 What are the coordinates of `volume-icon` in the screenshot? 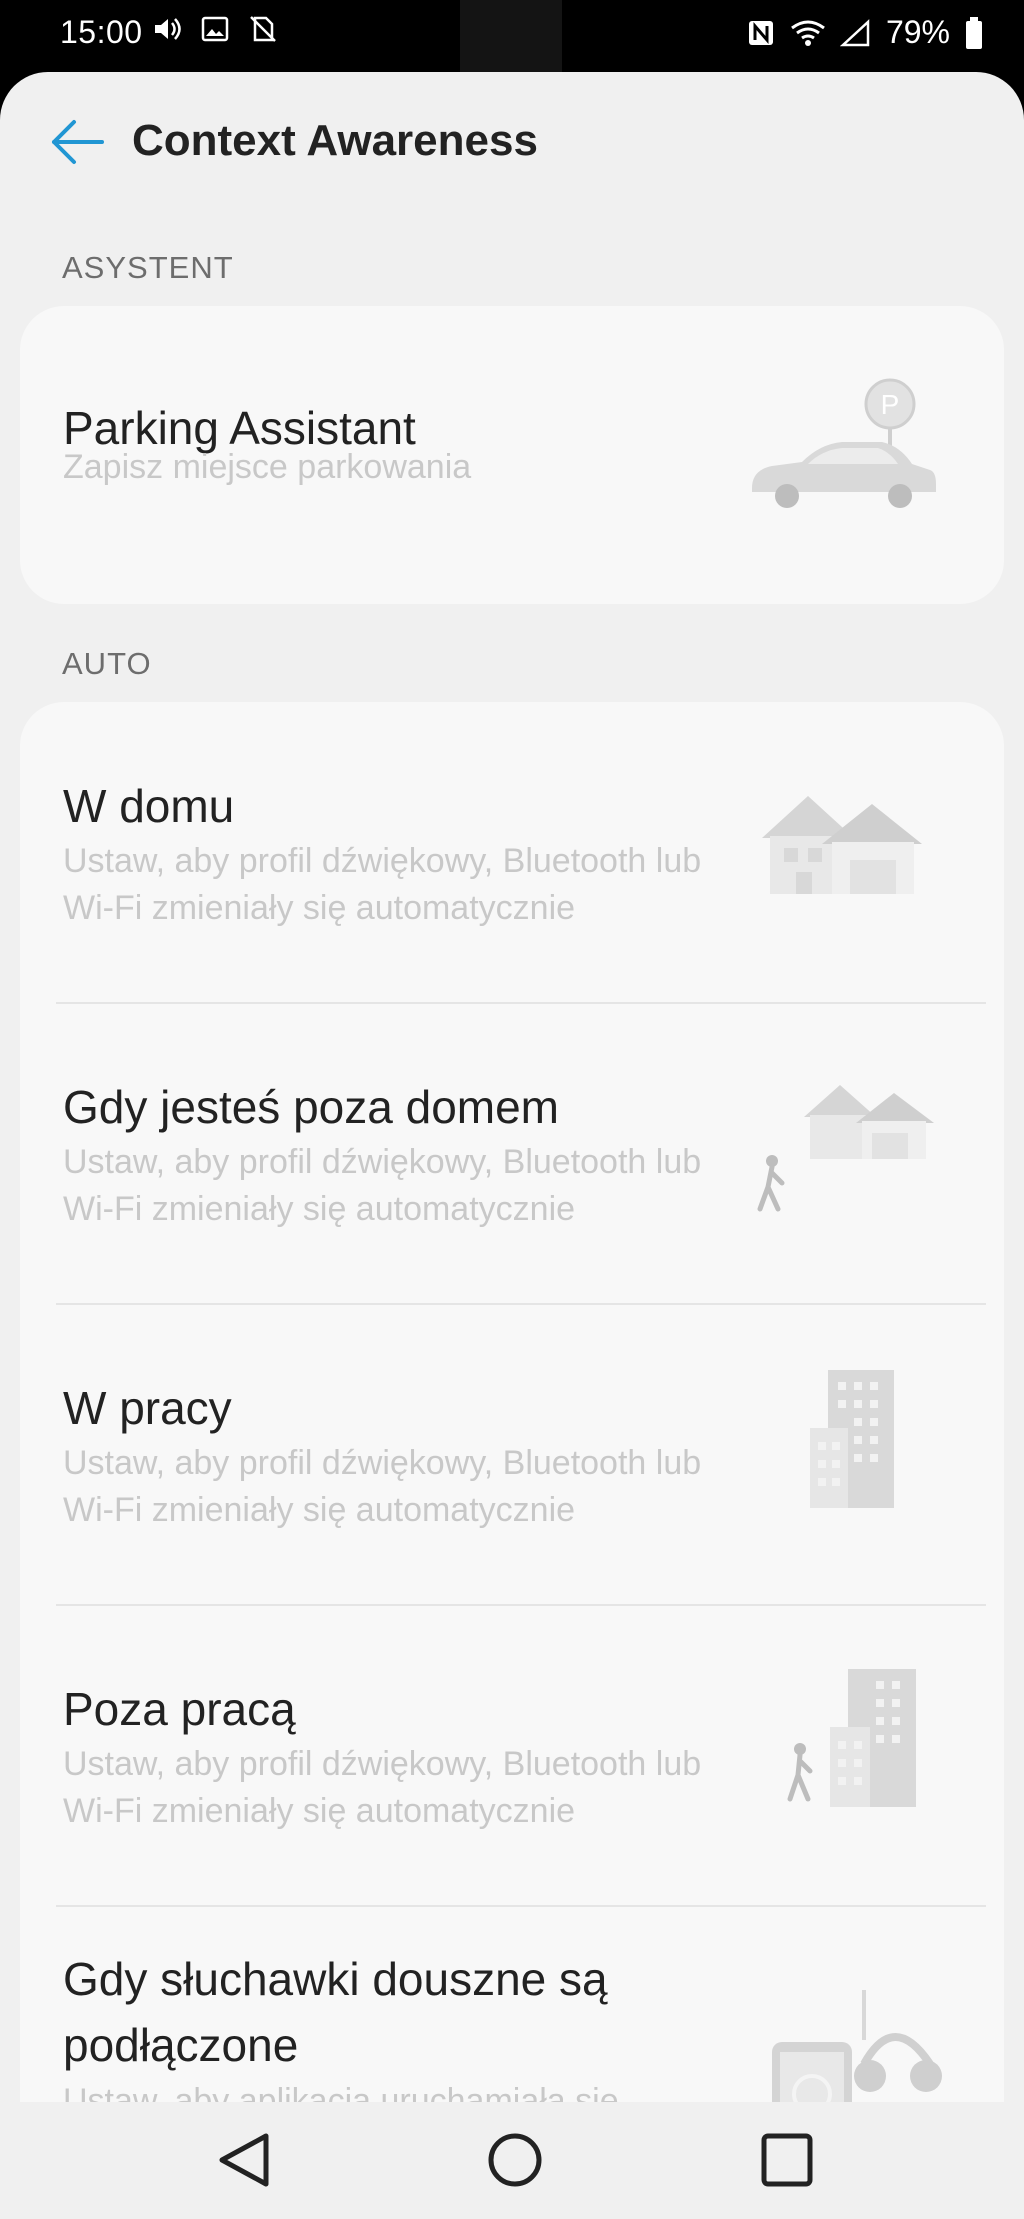 It's located at (168, 29).